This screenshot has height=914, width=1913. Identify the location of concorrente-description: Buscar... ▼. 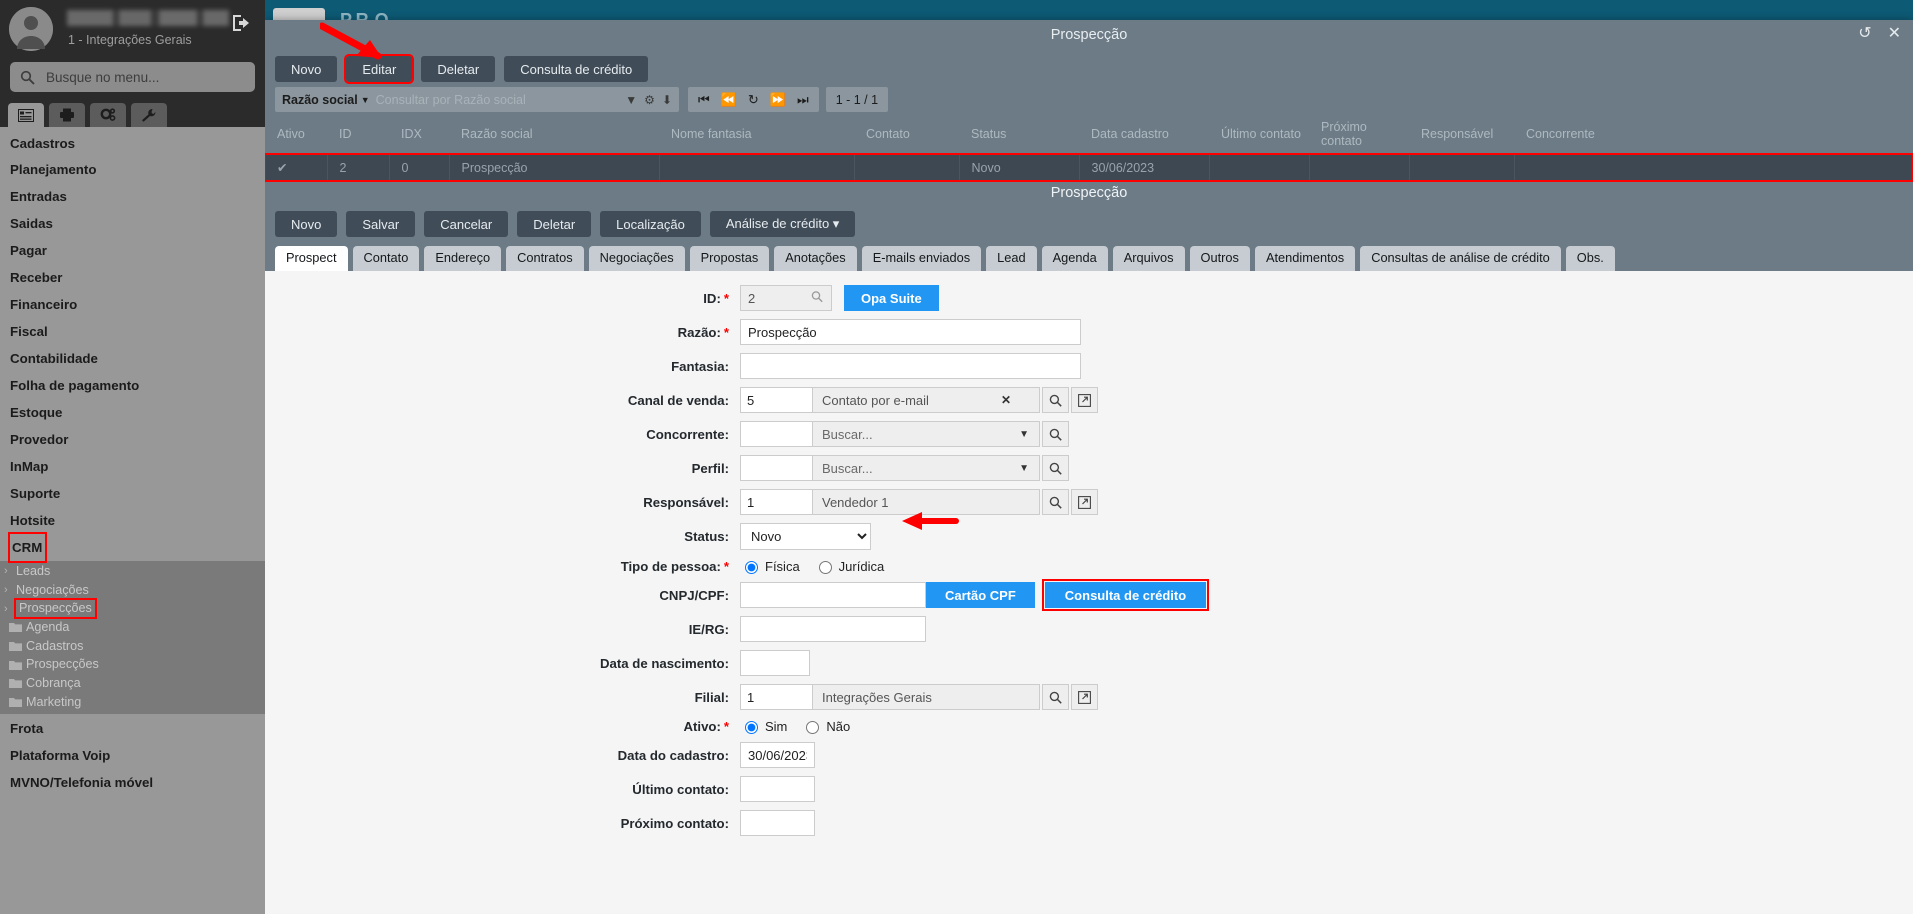
(926, 434).